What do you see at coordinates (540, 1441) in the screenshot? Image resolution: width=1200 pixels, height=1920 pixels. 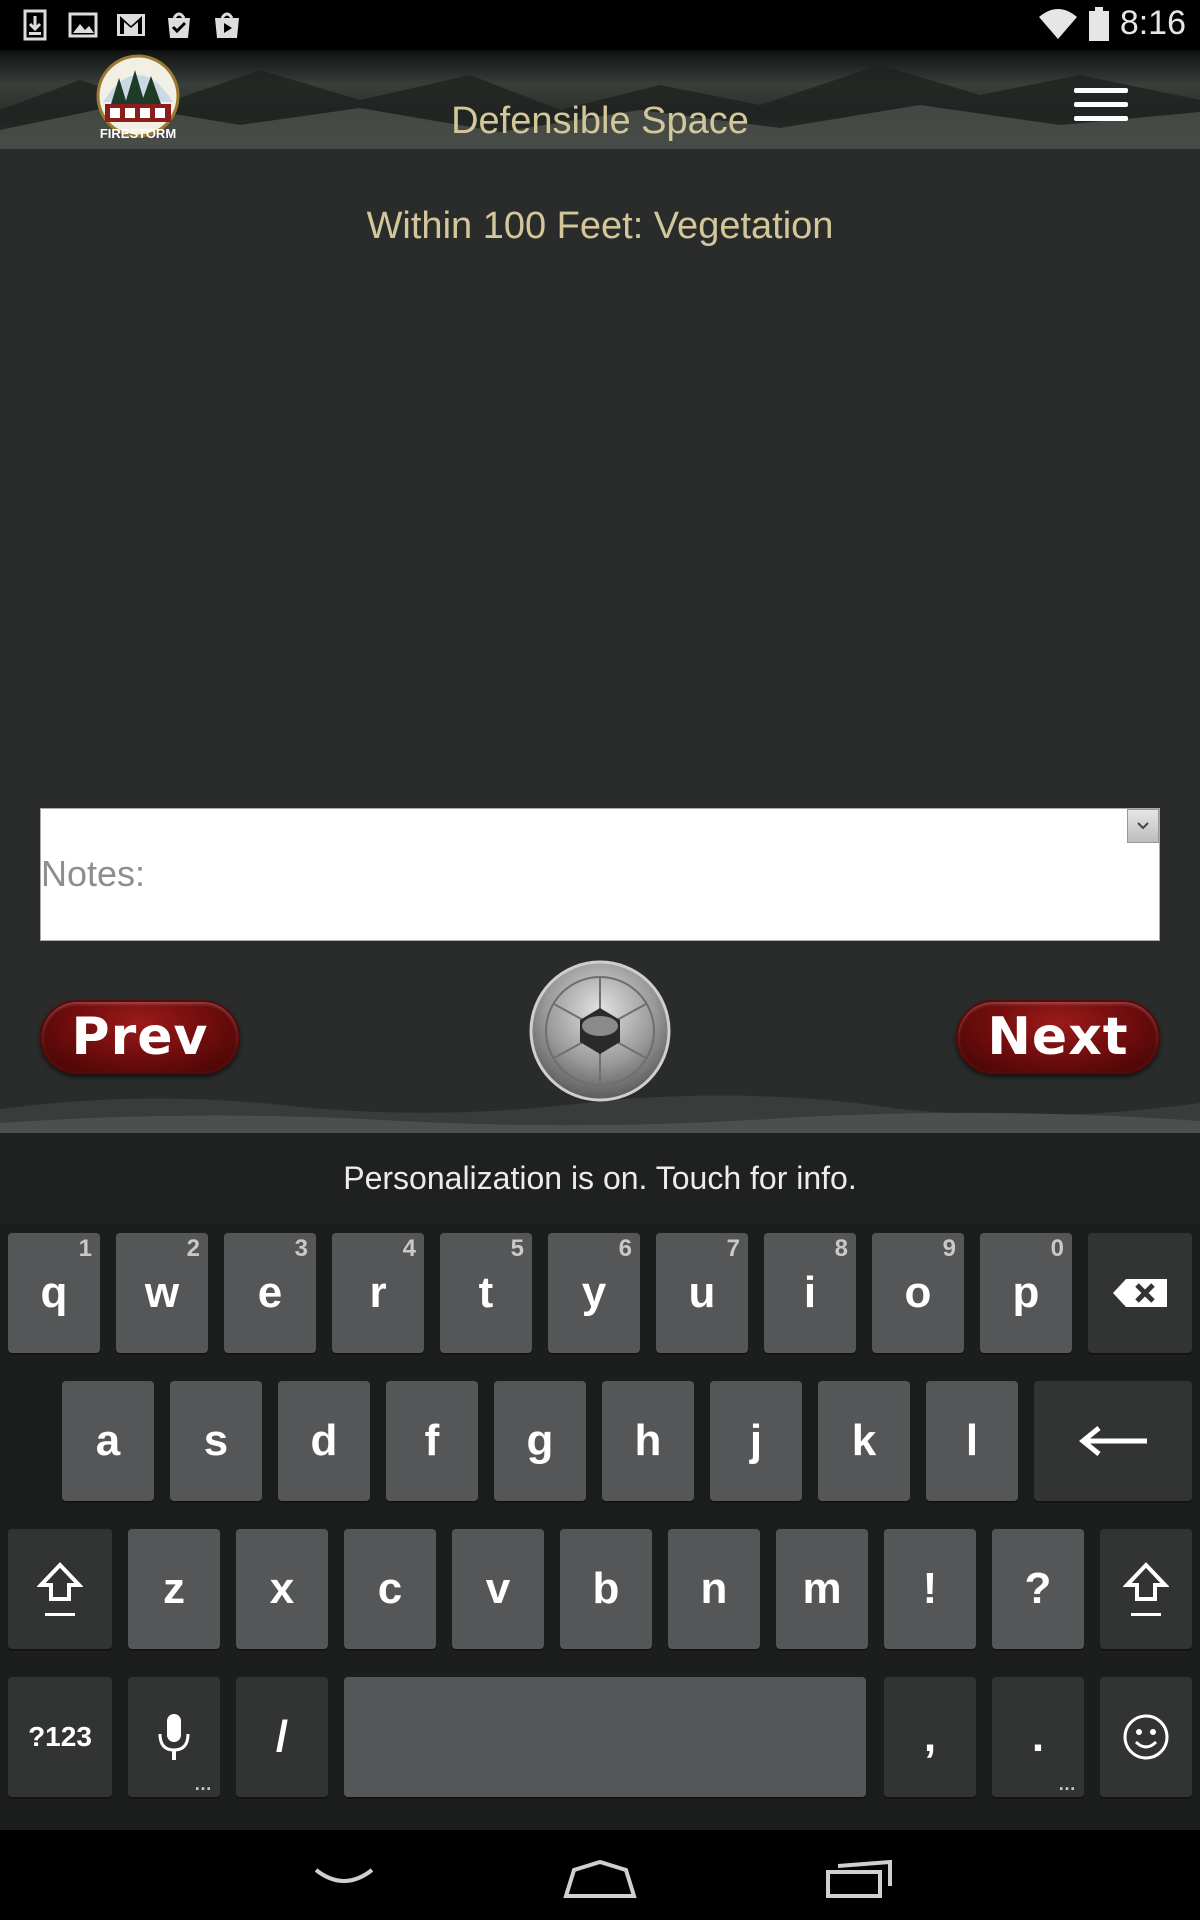 I see `key-g: g` at bounding box center [540, 1441].